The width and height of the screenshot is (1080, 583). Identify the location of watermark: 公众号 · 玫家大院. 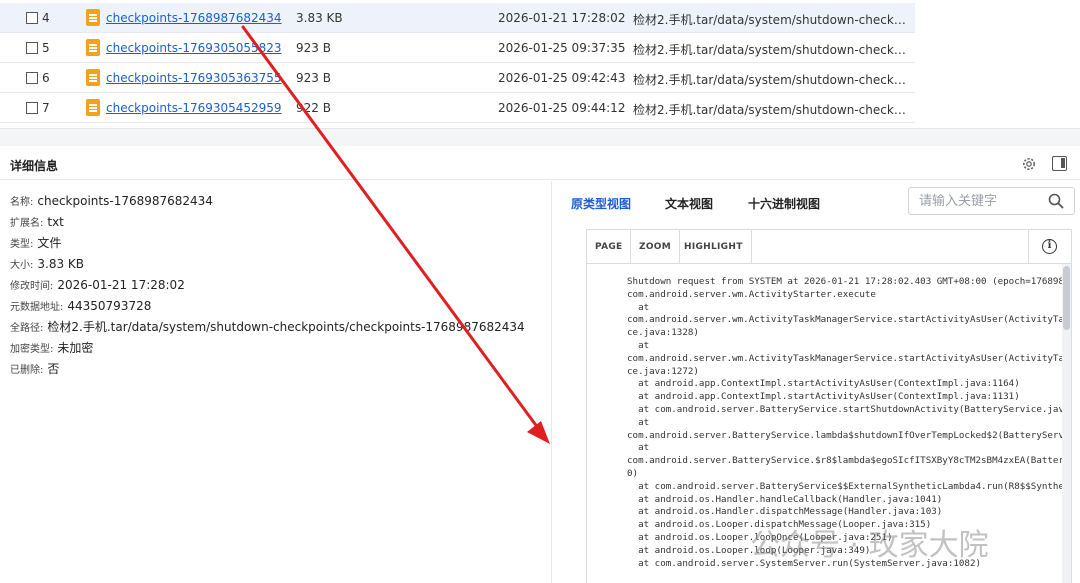
(869, 545).